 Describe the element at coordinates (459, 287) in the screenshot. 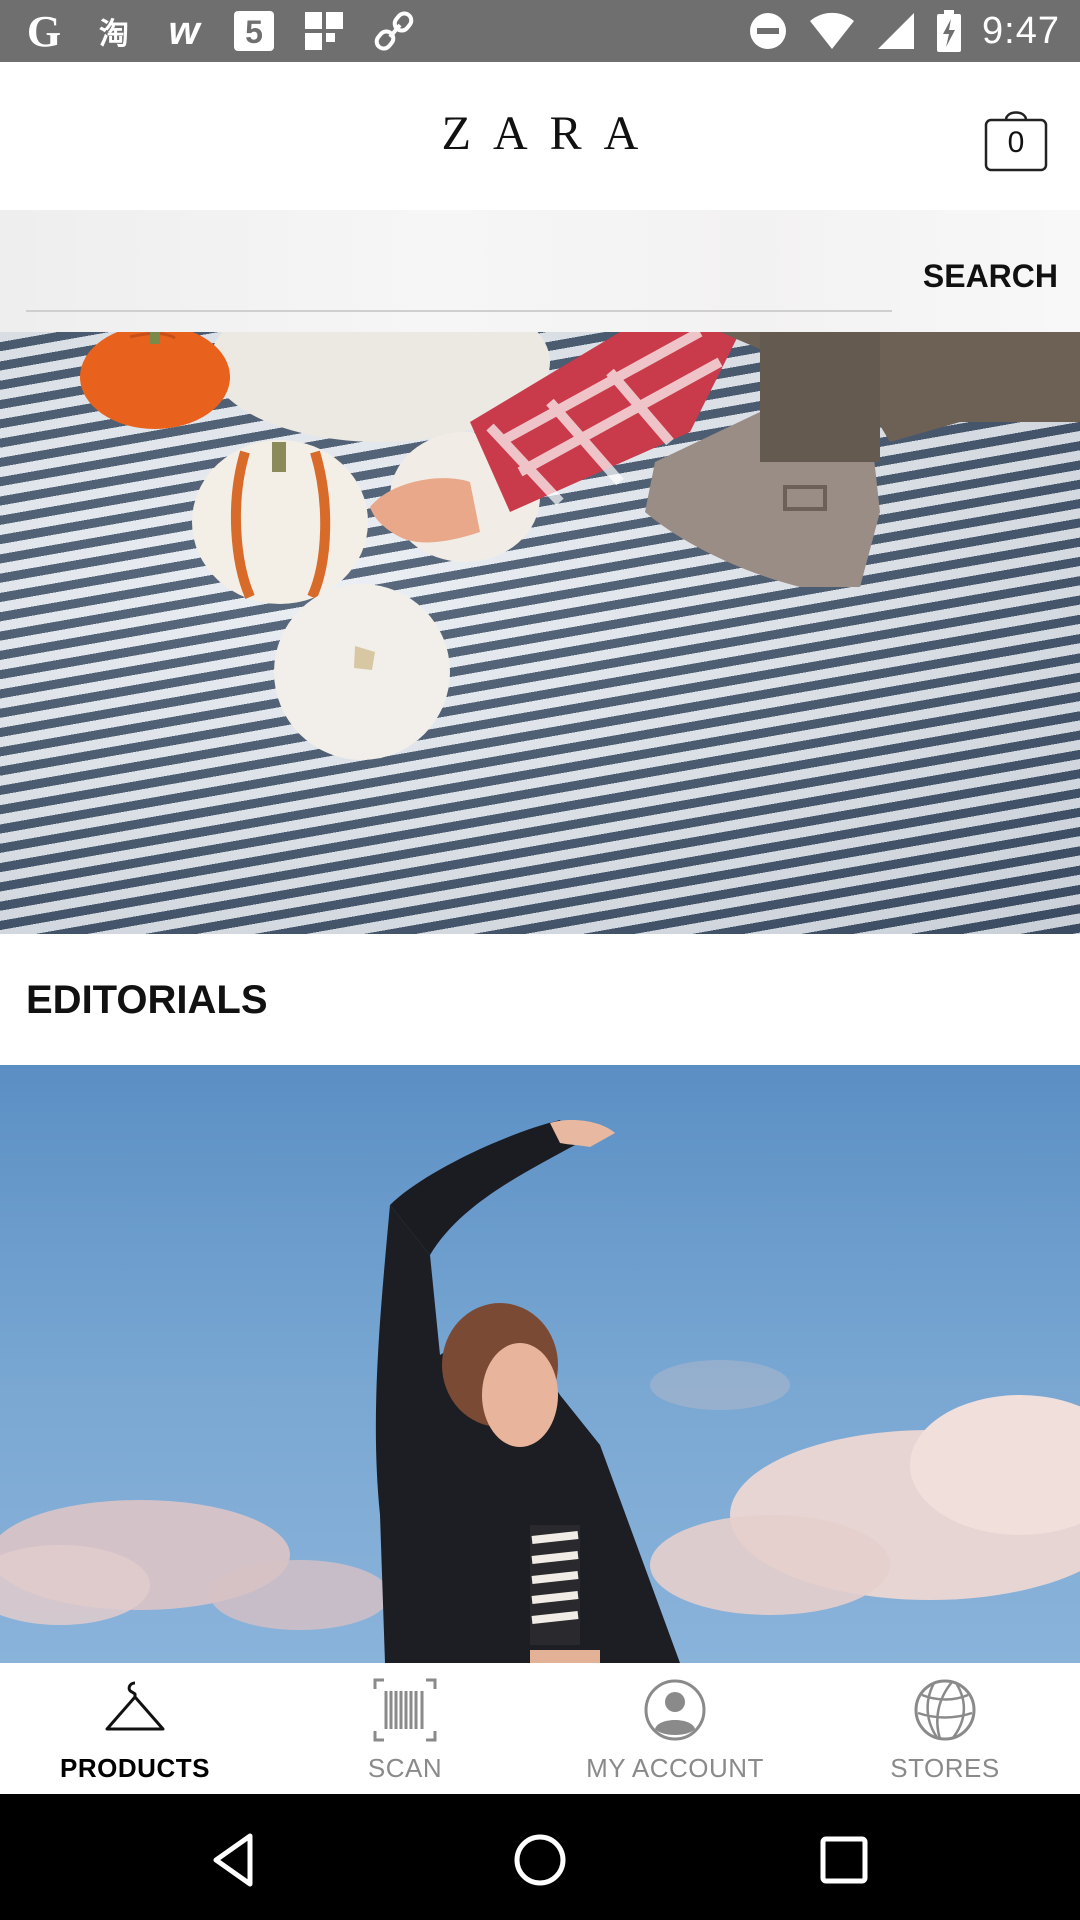

I see `search-input` at that location.